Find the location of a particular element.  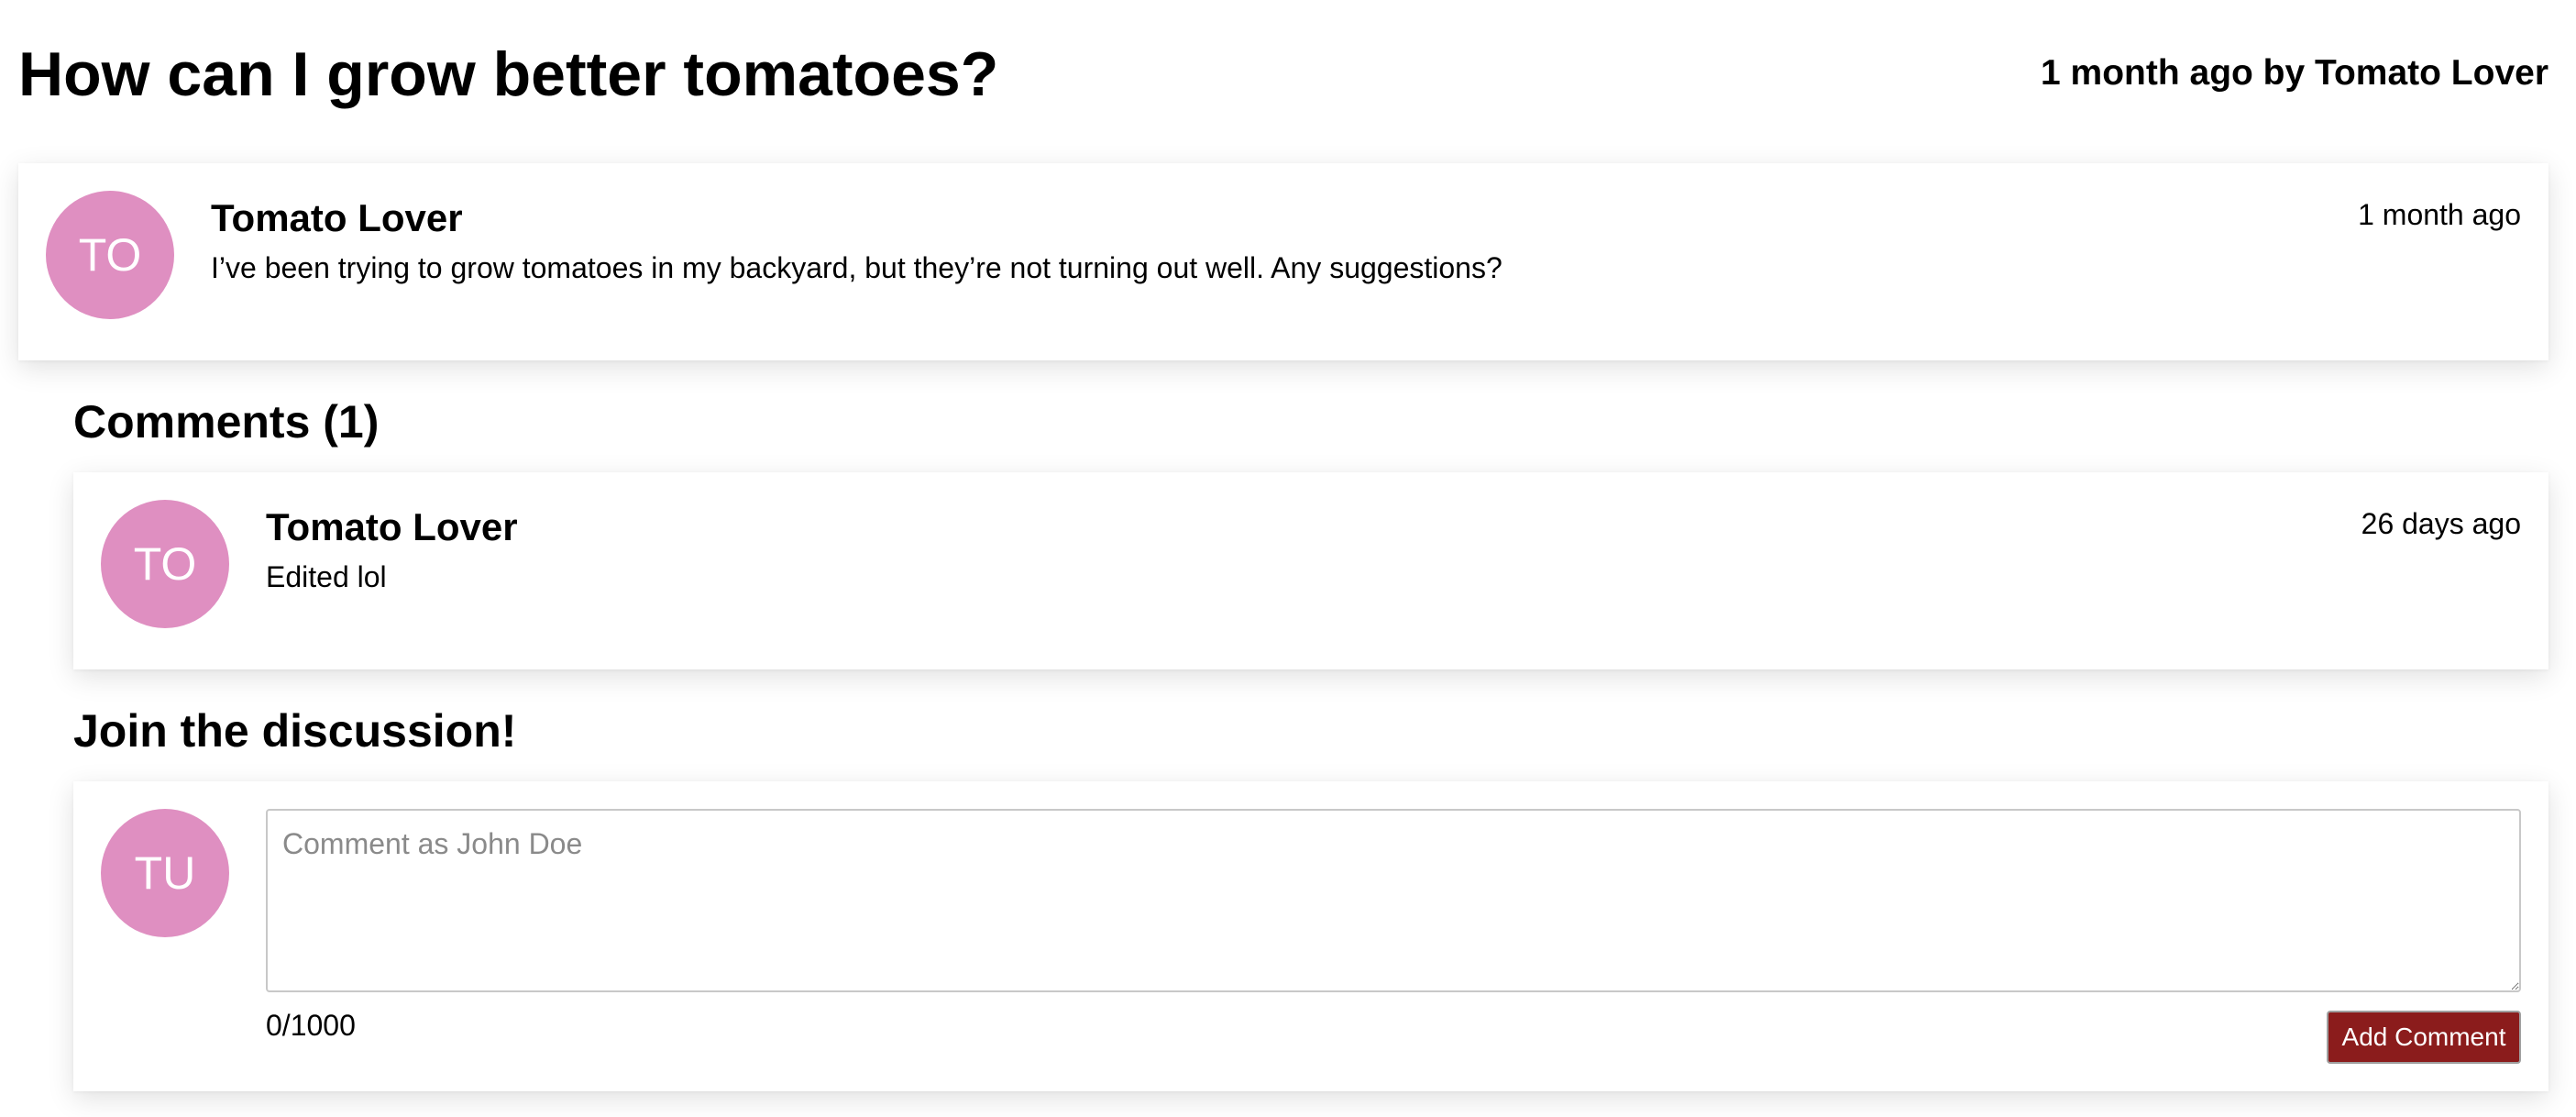

comment-input is located at coordinates (1393, 900).